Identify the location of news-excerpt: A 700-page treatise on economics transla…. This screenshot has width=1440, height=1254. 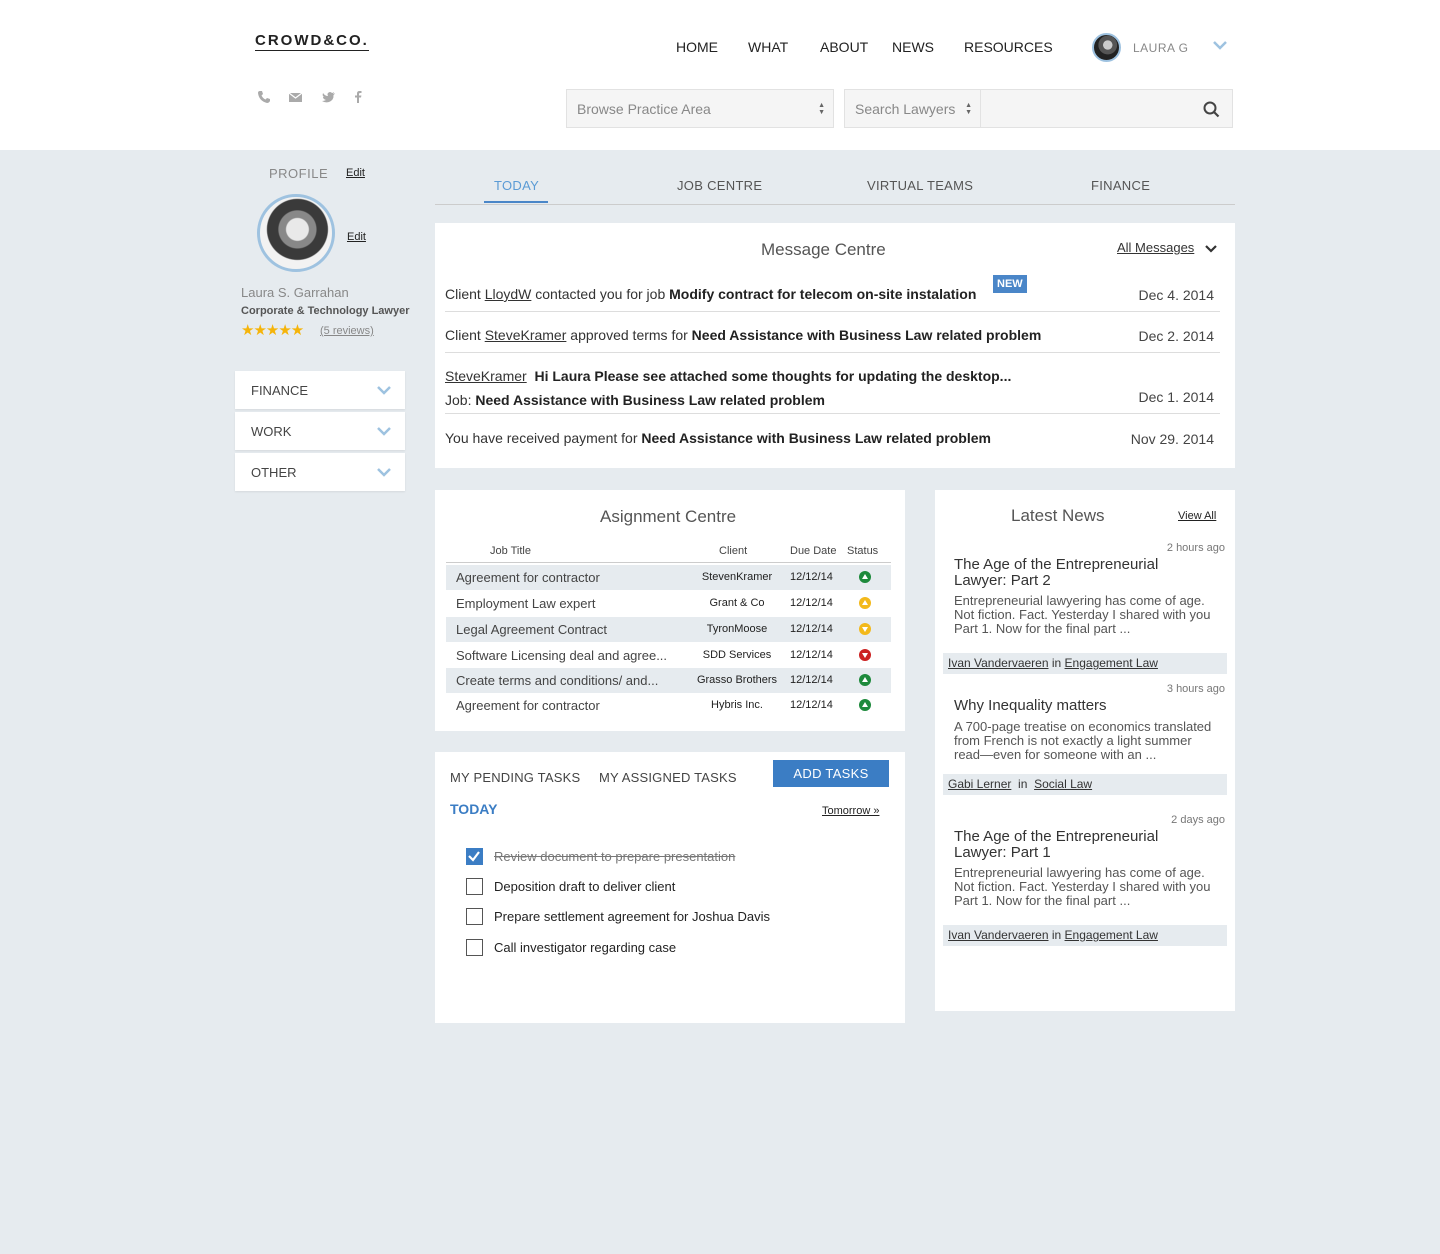
(1083, 740).